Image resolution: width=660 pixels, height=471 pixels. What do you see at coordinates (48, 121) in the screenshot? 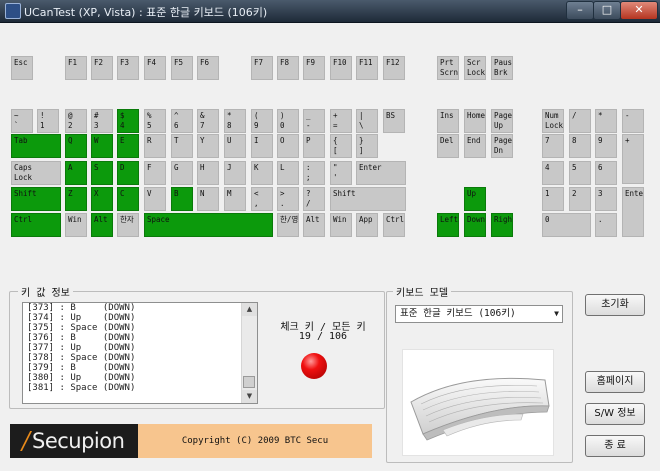
I see `key--1: ! 1` at bounding box center [48, 121].